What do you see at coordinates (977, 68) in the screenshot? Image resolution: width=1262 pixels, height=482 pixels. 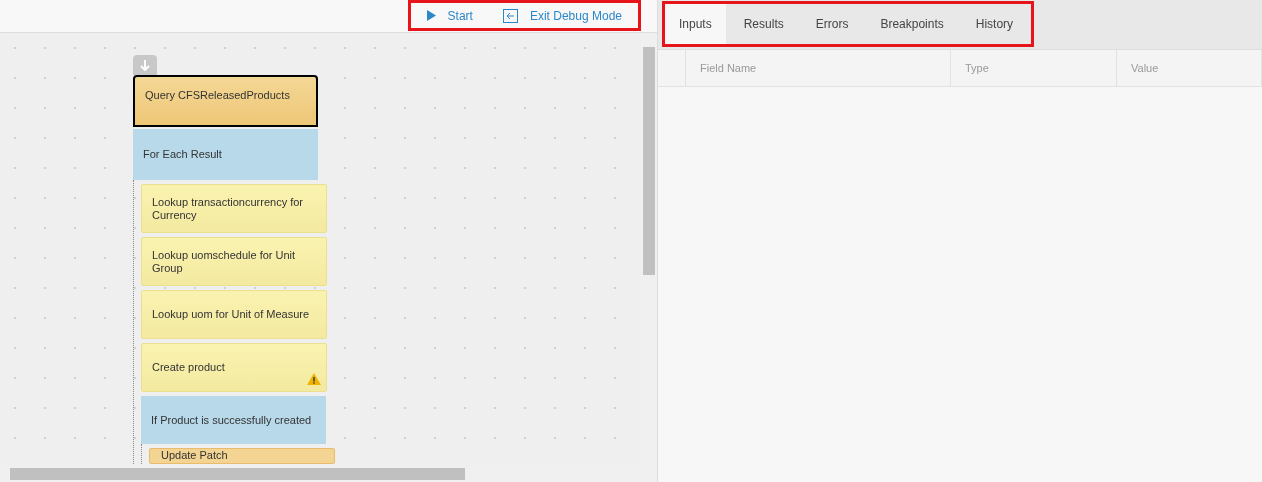 I see `column-header: Type` at bounding box center [977, 68].